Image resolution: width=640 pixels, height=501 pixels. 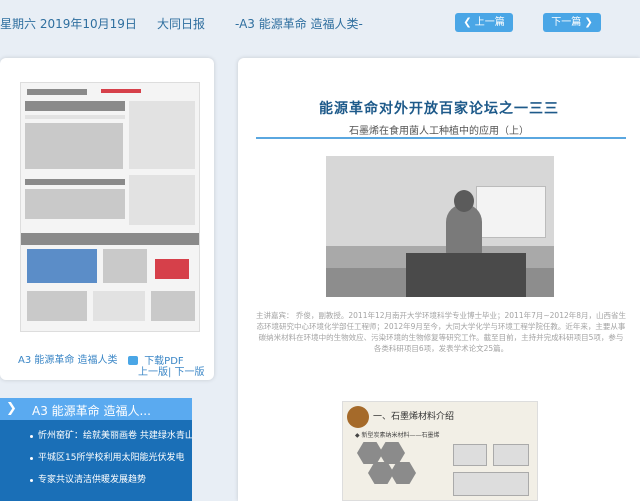 I want to click on pdf-icon, so click(x=133, y=360).